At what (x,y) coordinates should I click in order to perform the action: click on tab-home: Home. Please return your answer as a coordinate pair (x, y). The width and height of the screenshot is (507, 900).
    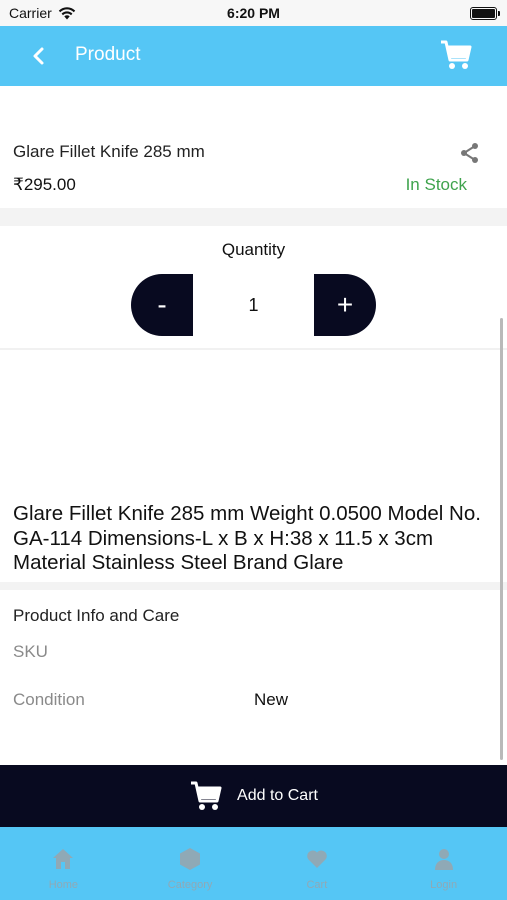
    Looking at the image, I should click on (63, 863).